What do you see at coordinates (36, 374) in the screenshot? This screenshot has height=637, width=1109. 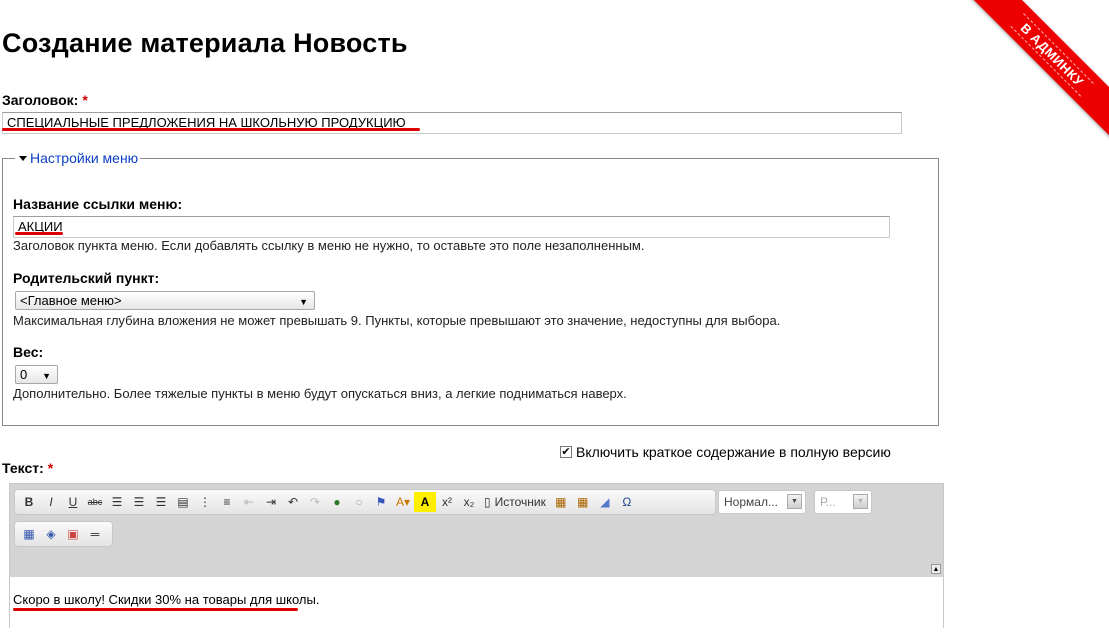 I see `weight-select: 0 ▼` at bounding box center [36, 374].